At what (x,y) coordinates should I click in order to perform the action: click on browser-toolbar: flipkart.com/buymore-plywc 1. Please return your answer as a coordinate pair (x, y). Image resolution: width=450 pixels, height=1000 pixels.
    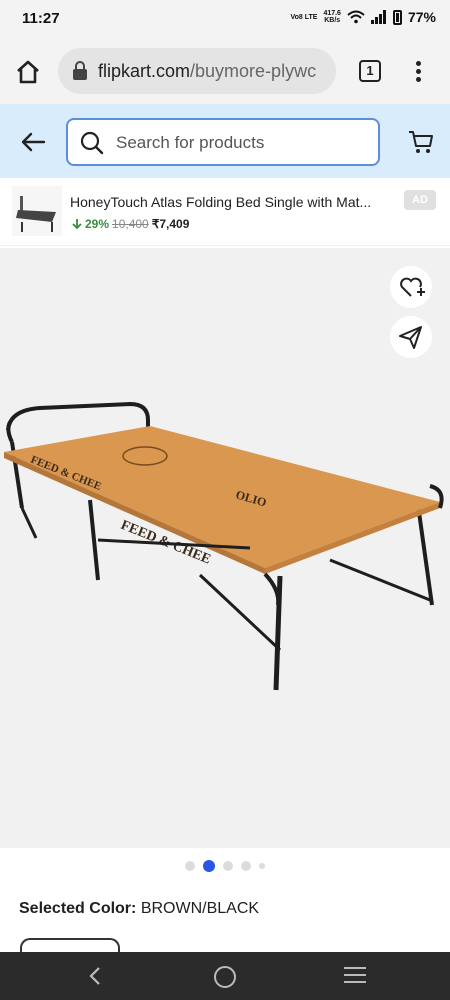
    Looking at the image, I should click on (225, 71).